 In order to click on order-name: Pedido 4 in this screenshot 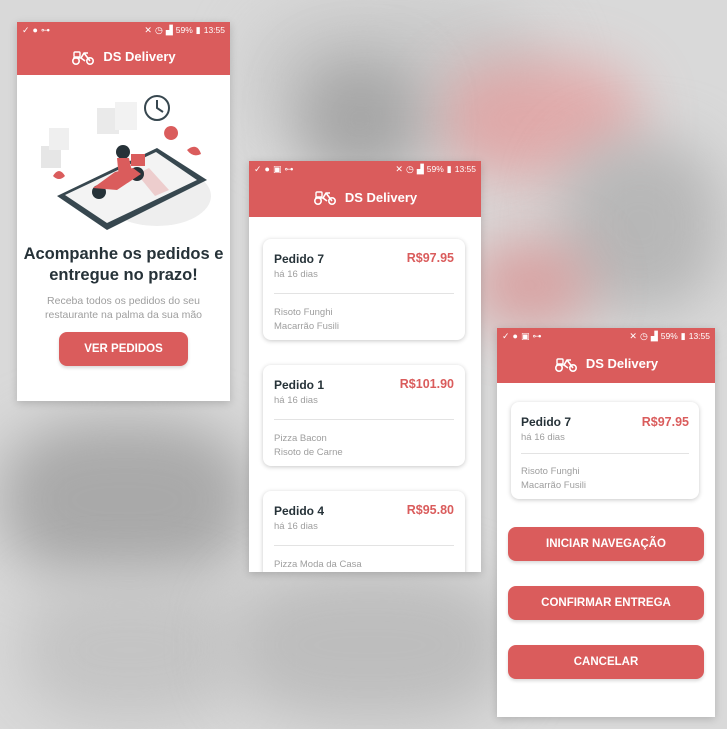, I will do `click(299, 511)`.